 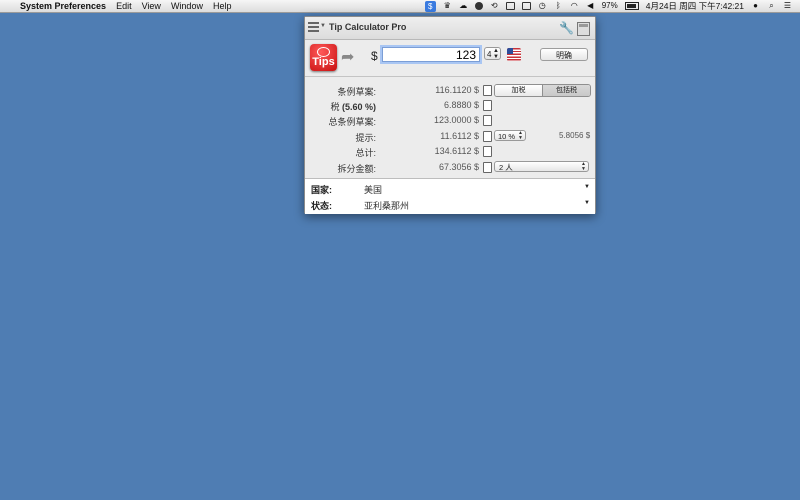 I want to click on state-row: 状态: 亚利桑那州 ▼, so click(x=450, y=204).